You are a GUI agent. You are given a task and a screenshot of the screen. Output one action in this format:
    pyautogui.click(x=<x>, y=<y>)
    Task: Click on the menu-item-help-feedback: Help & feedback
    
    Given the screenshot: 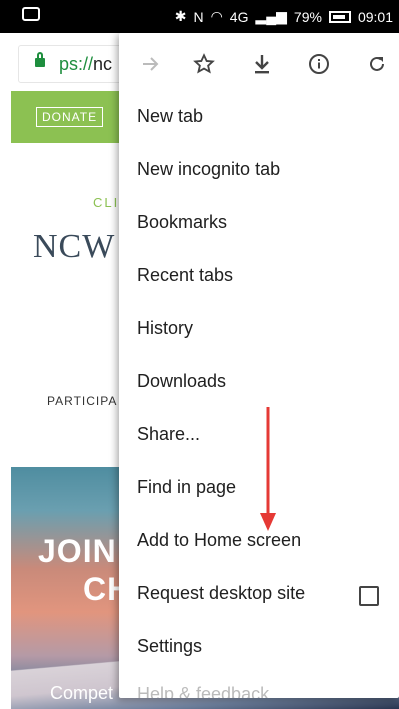 What is the action you would take?
    pyautogui.click(x=203, y=691)
    